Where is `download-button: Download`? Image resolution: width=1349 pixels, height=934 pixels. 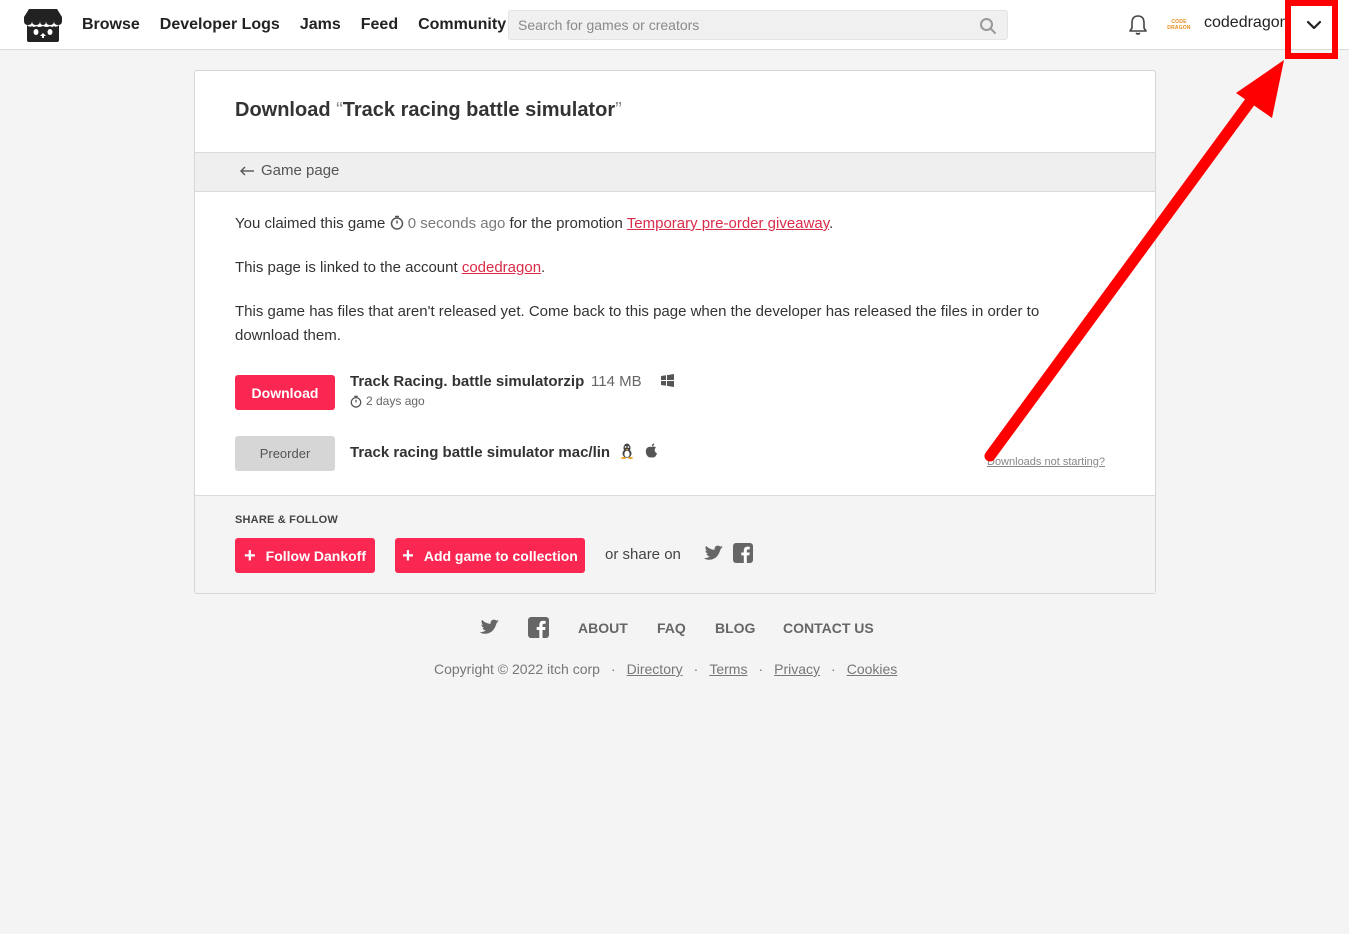
download-button: Download is located at coordinates (285, 392).